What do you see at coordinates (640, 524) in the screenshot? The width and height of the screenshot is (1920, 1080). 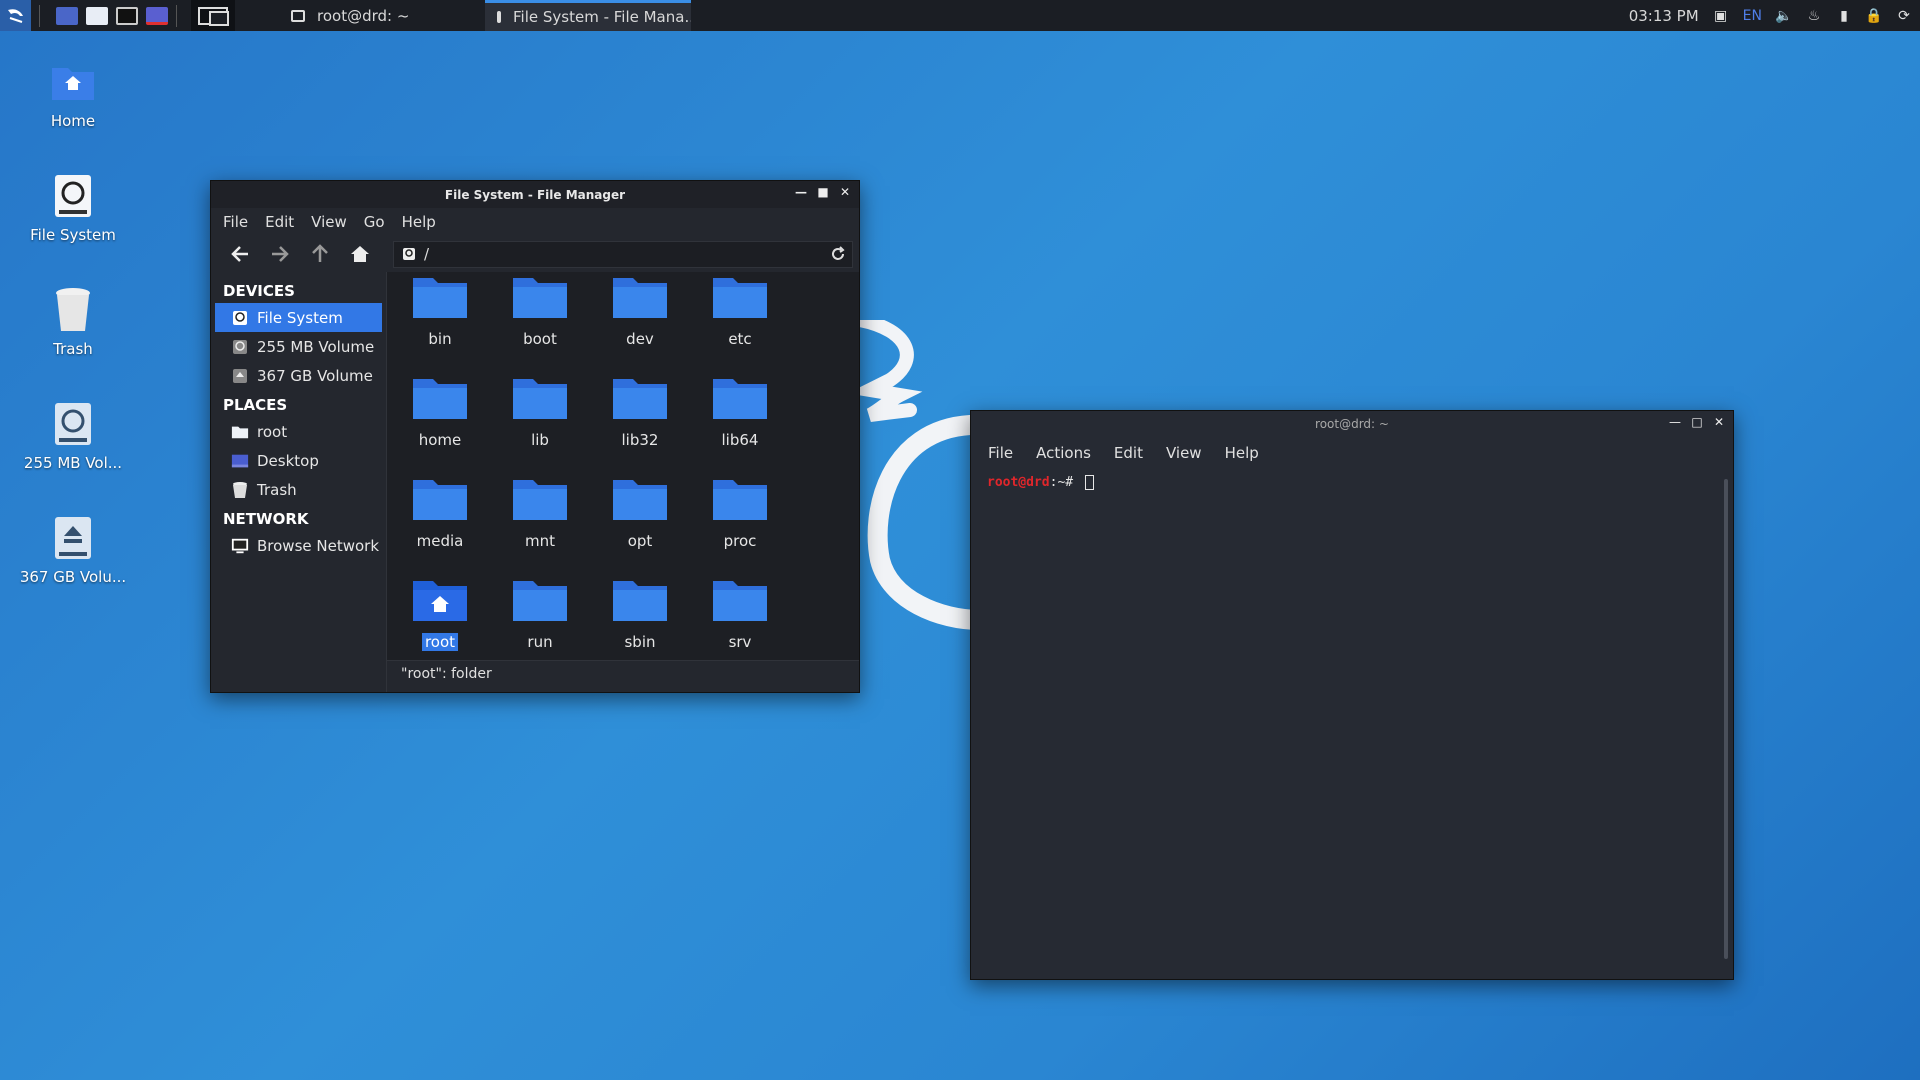 I see `file-item-opt: opt` at bounding box center [640, 524].